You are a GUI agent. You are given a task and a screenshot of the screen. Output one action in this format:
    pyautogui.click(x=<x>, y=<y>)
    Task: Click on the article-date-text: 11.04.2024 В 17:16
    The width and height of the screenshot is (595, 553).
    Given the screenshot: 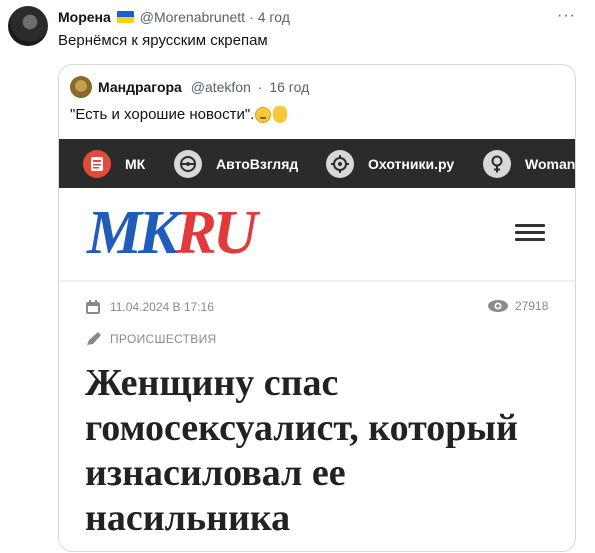 What is the action you would take?
    pyautogui.click(x=162, y=307)
    